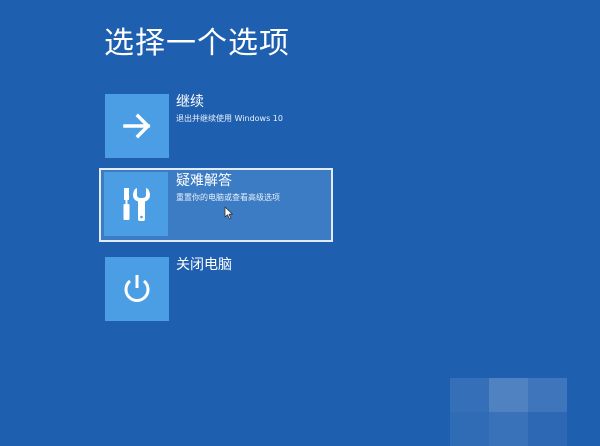 This screenshot has height=446, width=600. I want to click on arrow-right-icon, so click(137, 126).